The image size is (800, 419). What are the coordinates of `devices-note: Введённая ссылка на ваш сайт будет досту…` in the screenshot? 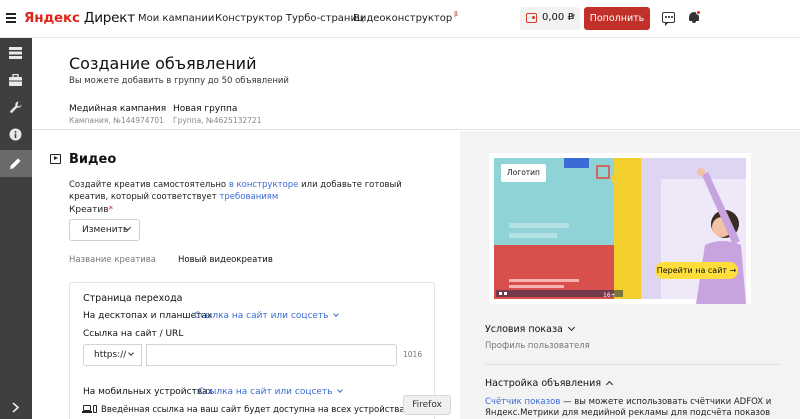 It's located at (255, 410).